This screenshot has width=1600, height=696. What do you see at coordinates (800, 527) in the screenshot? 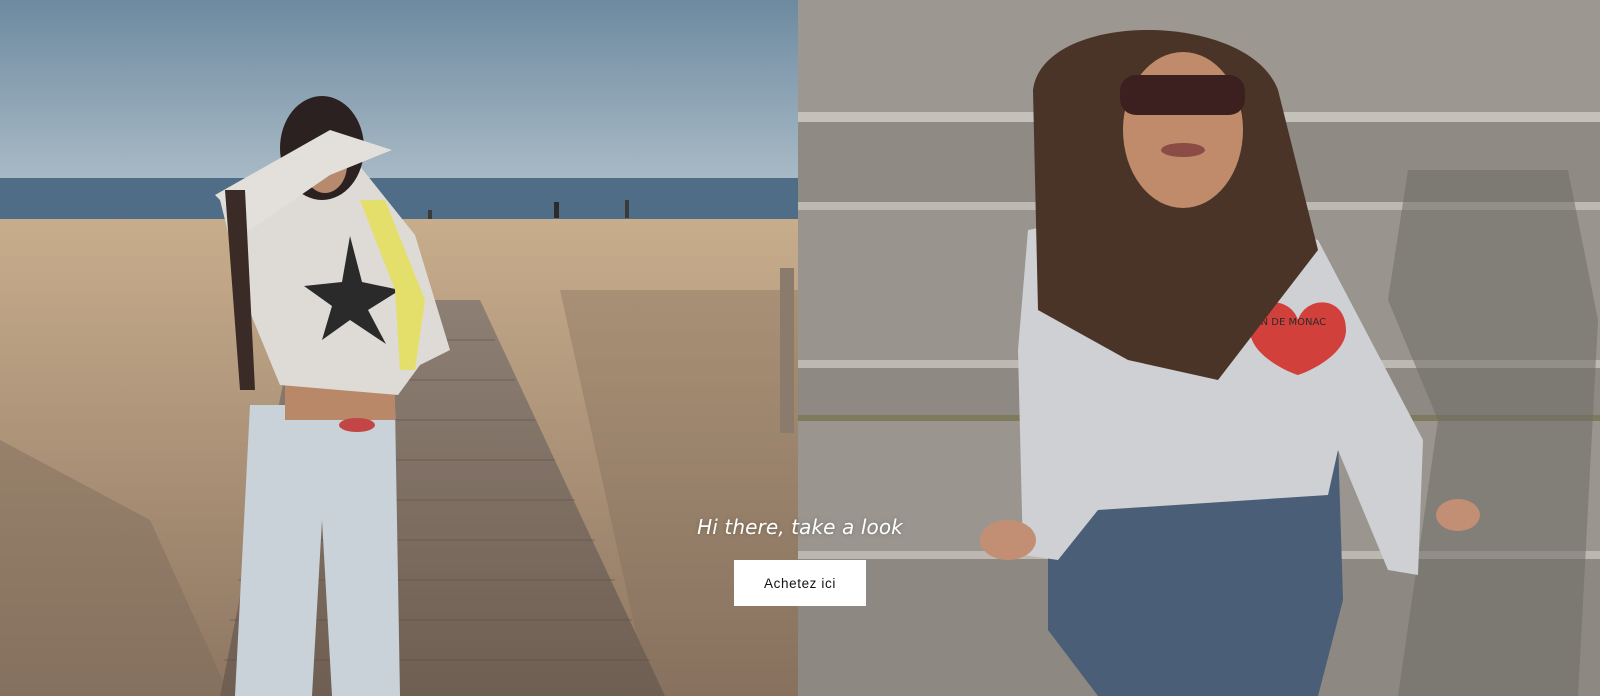
I see `hero-subtitle: Hi there, take a look` at bounding box center [800, 527].